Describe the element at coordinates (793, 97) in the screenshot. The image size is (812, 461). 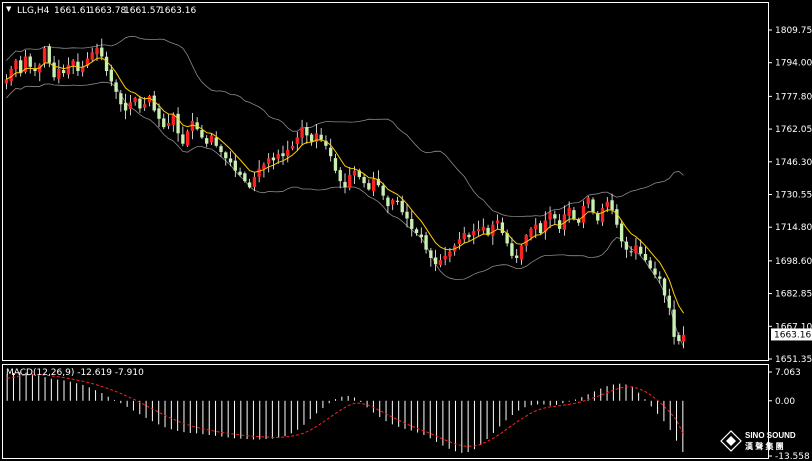
I see `price-axis-label: 1777.80` at that location.